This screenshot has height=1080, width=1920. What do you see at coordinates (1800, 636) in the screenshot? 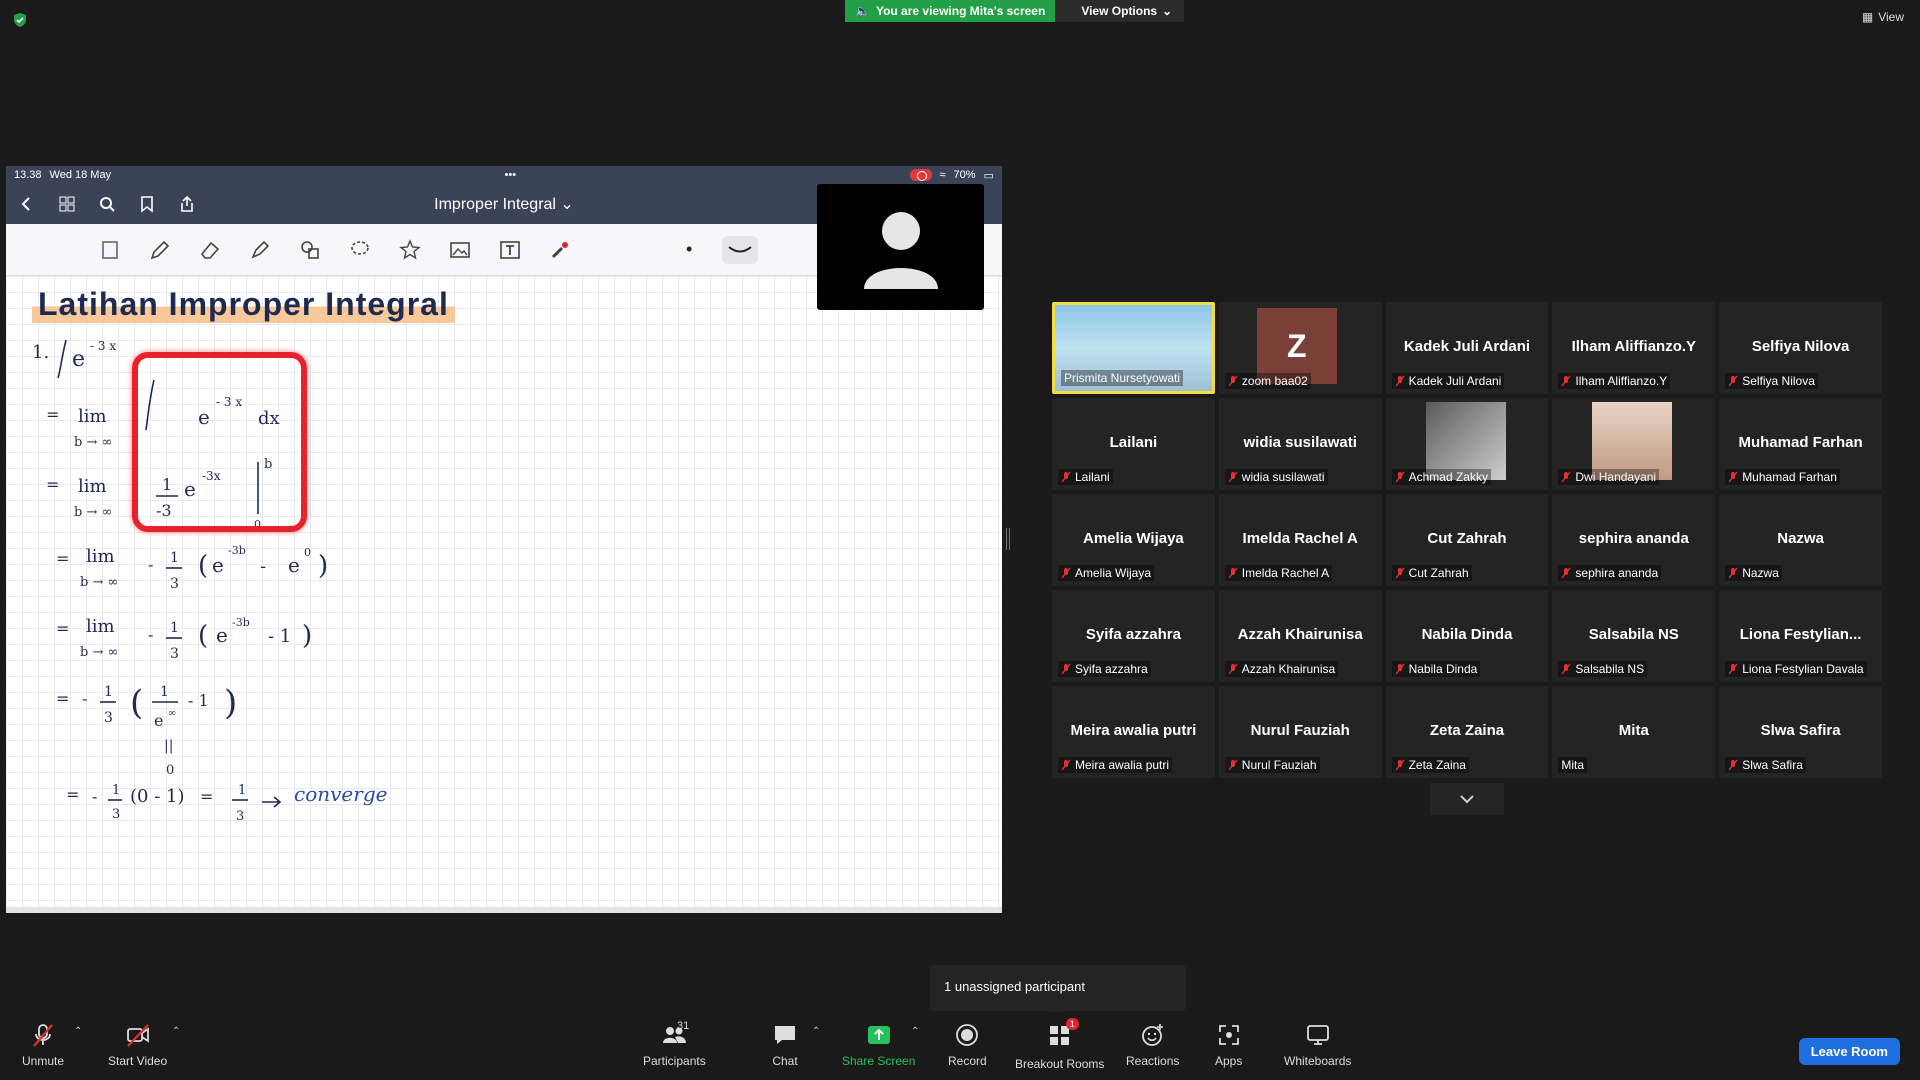
I see `participant-tile: Liona Festylian... Liona Festylian Davala` at bounding box center [1800, 636].